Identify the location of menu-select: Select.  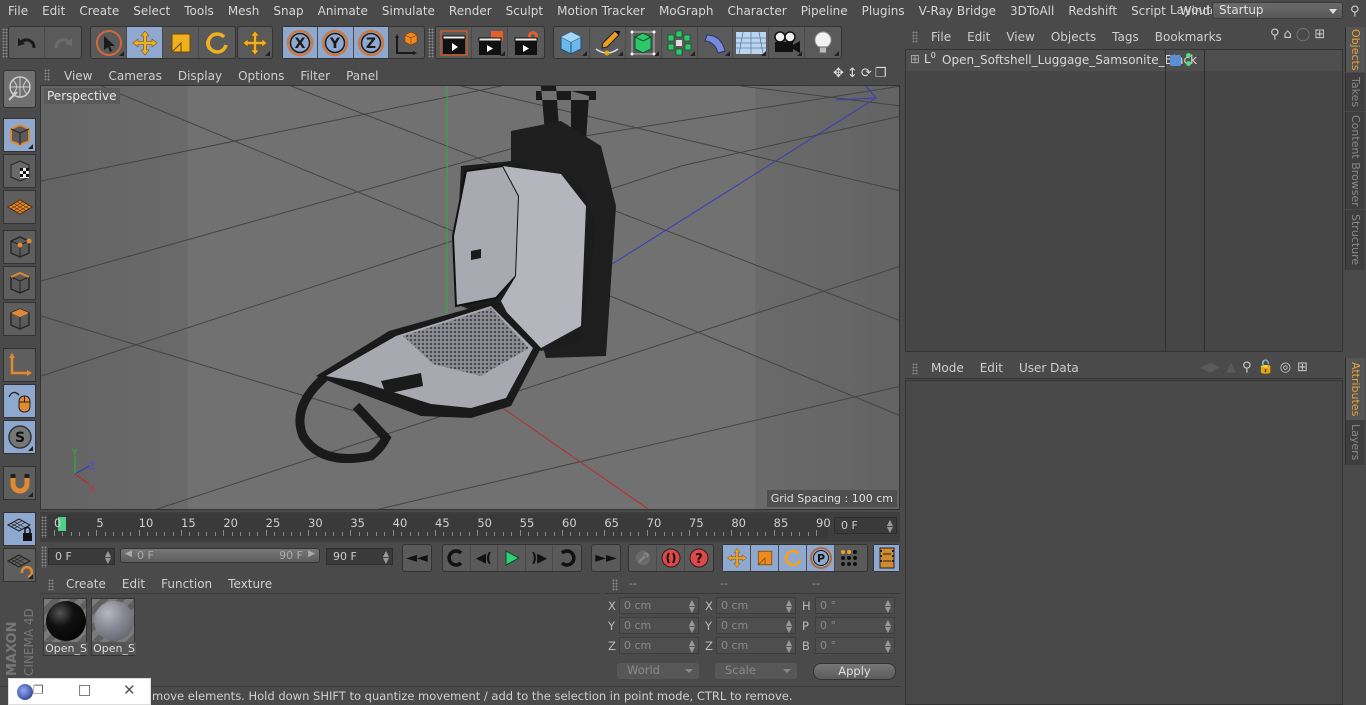
(151, 11).